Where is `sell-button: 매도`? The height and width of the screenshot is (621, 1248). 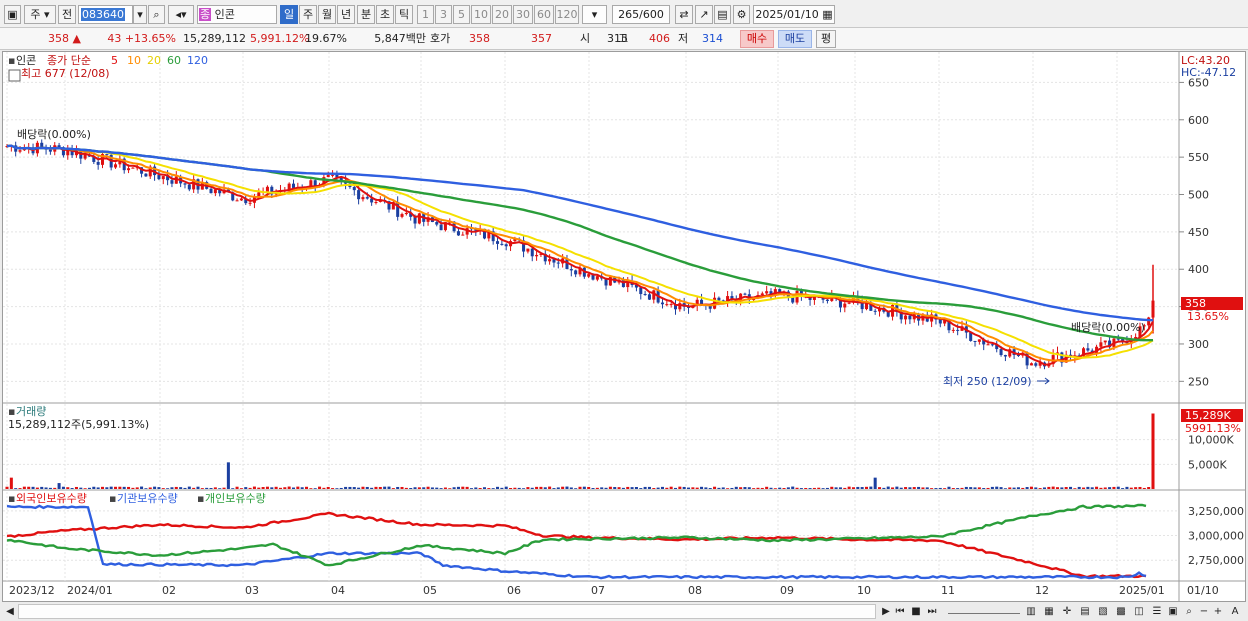
sell-button: 매도 is located at coordinates (795, 39).